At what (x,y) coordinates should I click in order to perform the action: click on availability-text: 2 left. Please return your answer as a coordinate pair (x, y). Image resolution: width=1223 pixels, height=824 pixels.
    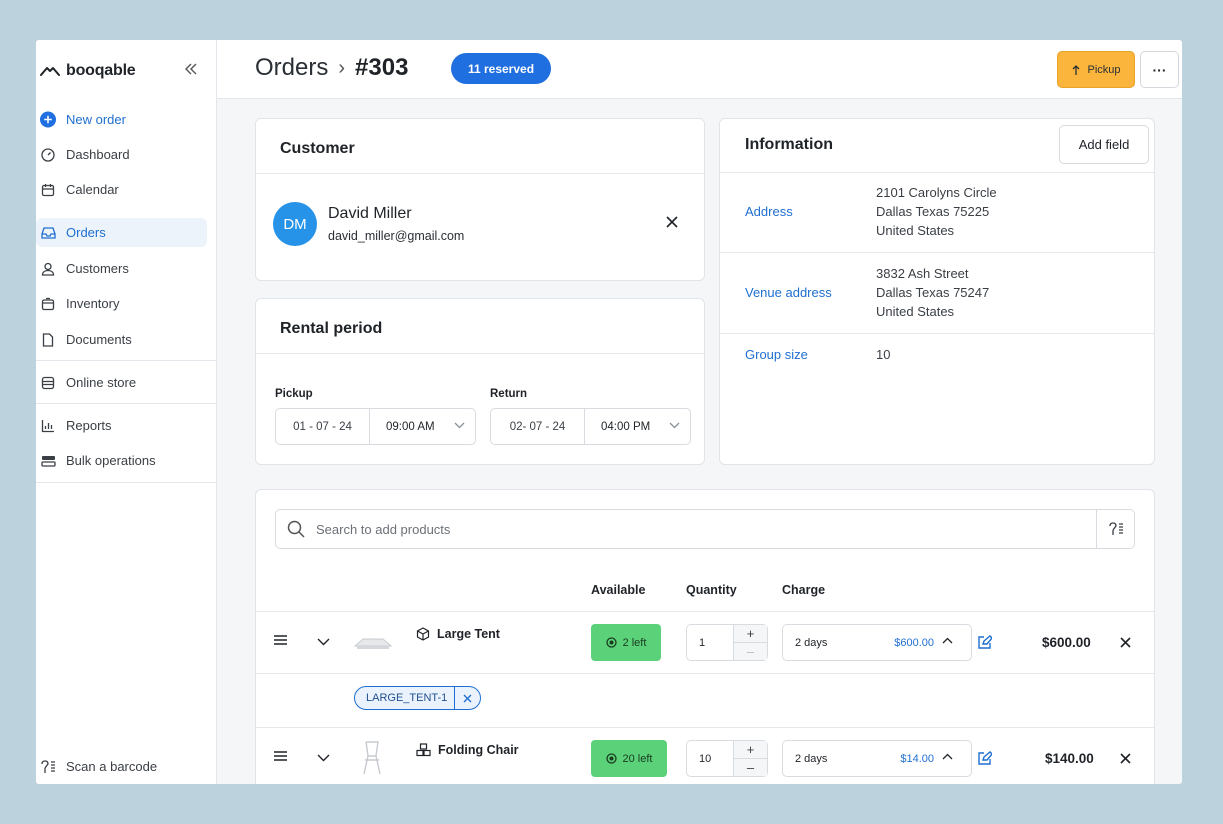
    Looking at the image, I should click on (634, 642).